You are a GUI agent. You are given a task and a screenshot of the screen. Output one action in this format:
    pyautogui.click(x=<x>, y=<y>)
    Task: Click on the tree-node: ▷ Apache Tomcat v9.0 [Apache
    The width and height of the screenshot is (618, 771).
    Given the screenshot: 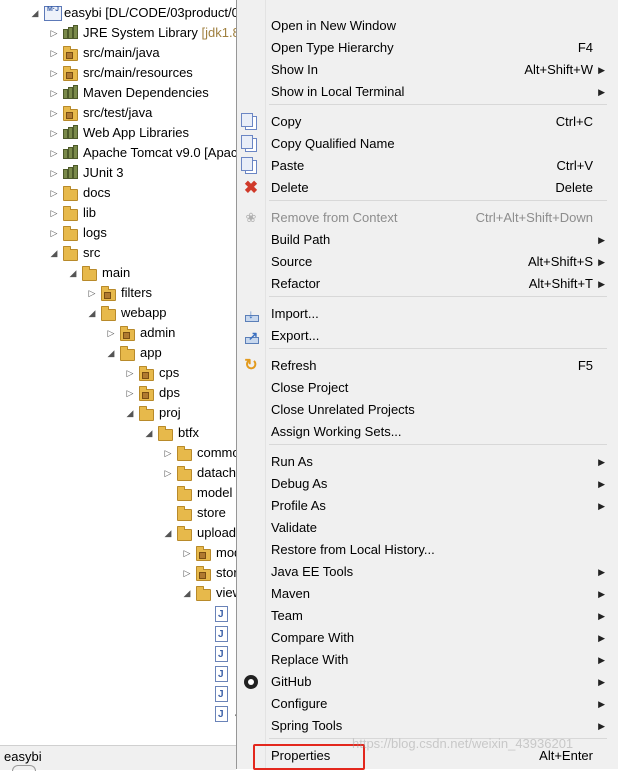 What is the action you would take?
    pyautogui.click(x=118, y=153)
    